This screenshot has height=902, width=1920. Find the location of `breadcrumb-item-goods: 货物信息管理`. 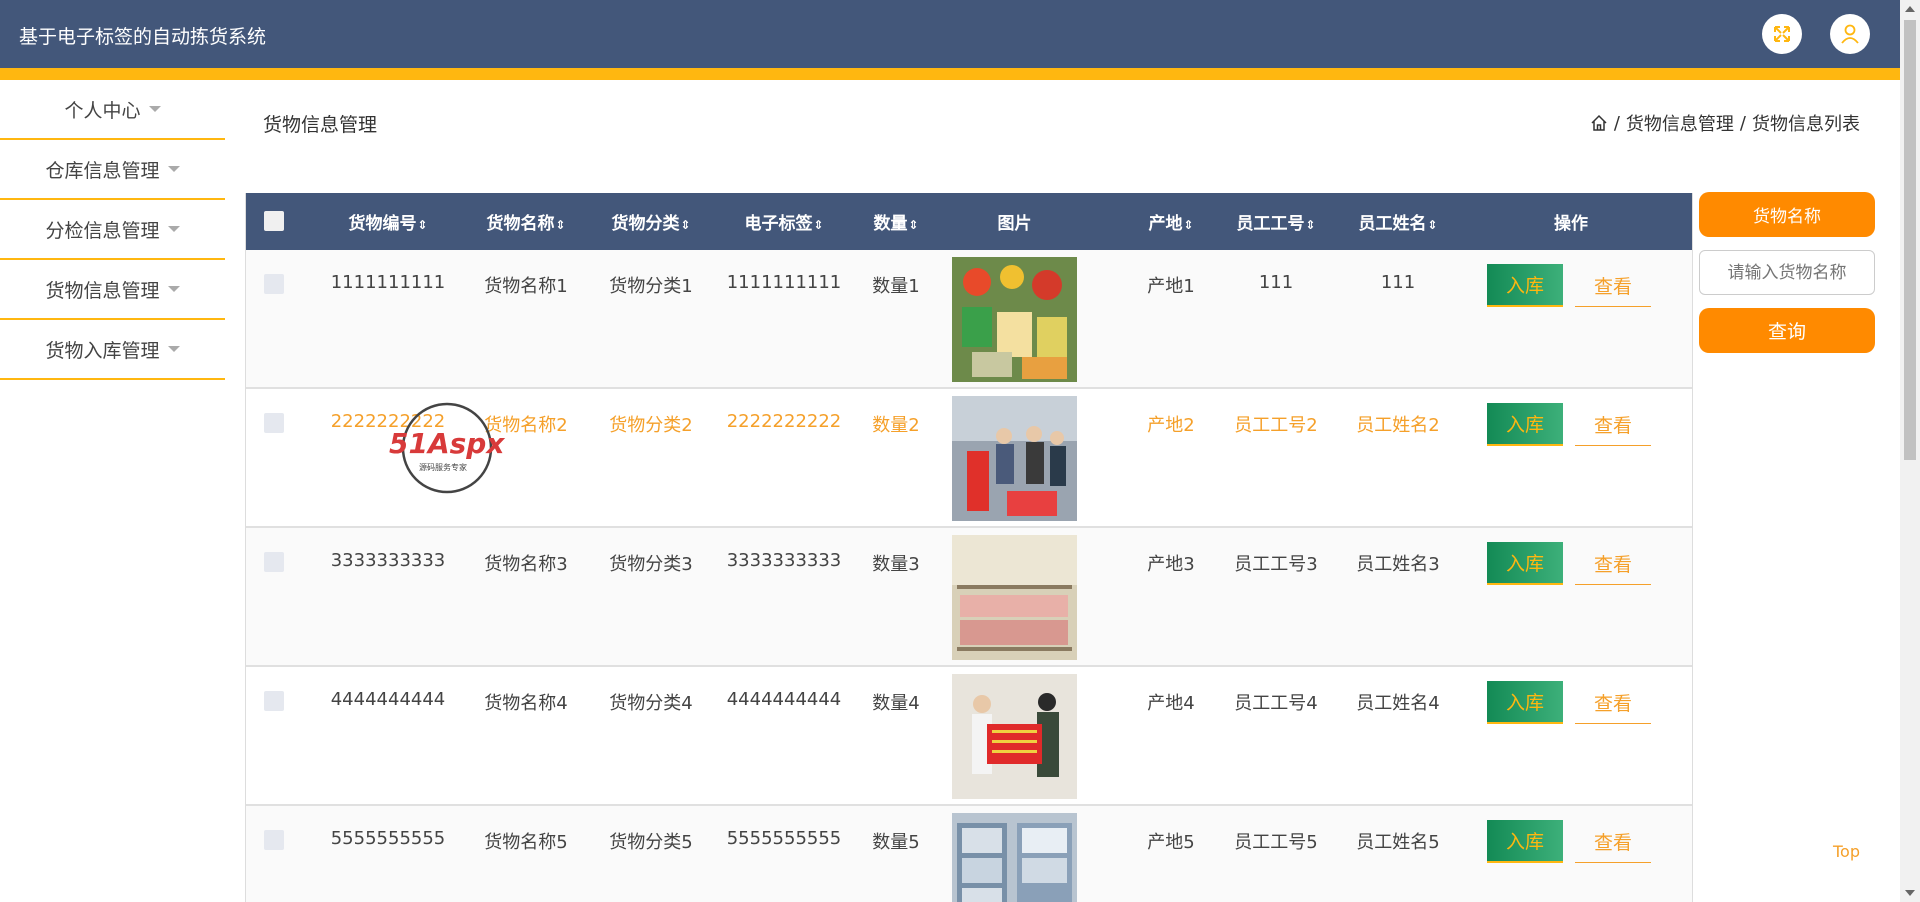

breadcrumb-item-goods: 货物信息管理 is located at coordinates (1680, 123).